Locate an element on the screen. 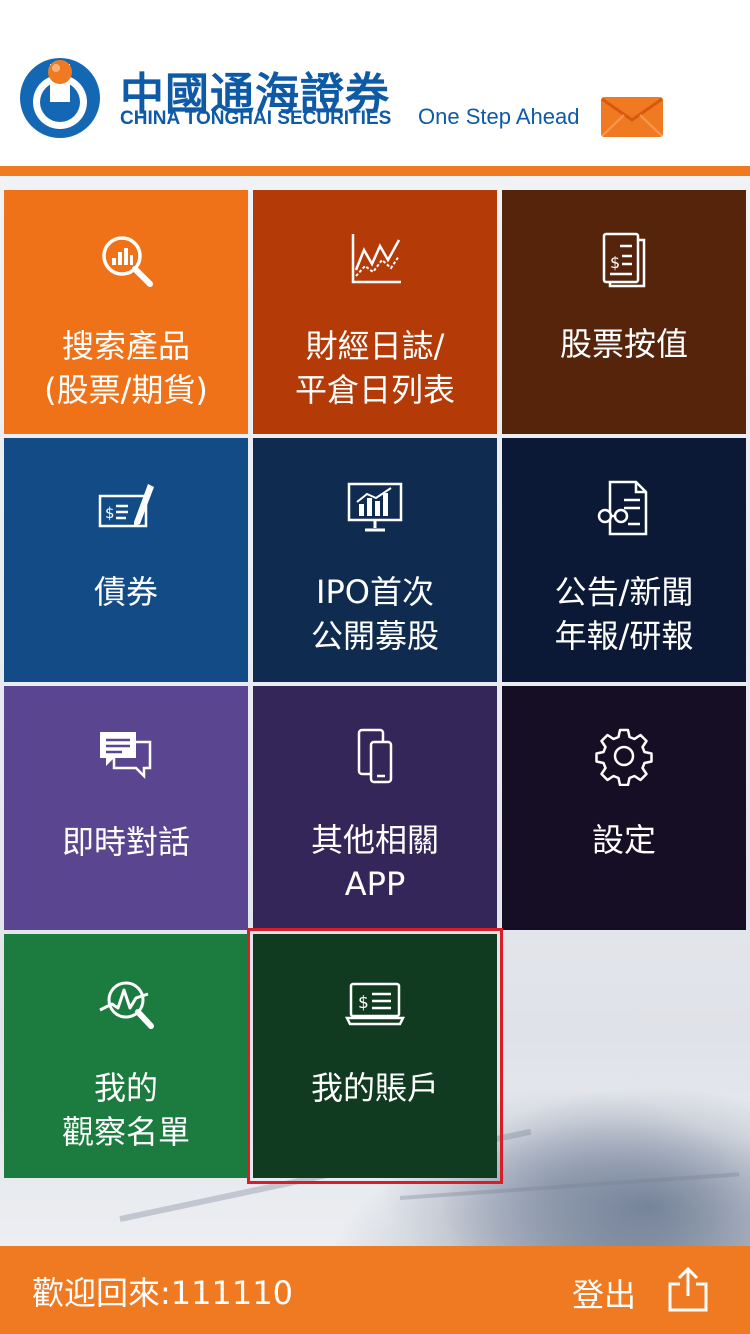 The height and width of the screenshot is (1334, 750). tile-related-apps: 其他相關 APP is located at coordinates (375, 808).